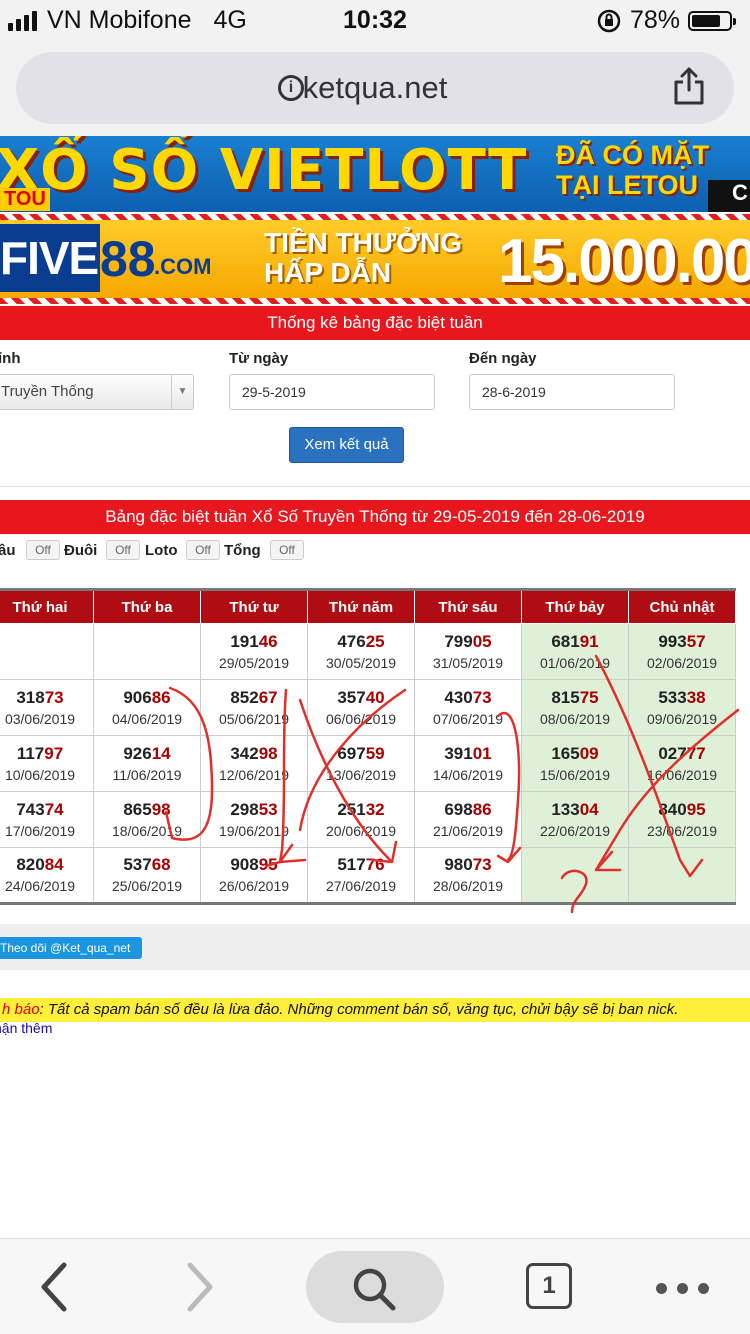 The width and height of the screenshot is (750, 1334). I want to click on special-prize-number: 98073, so click(468, 865).